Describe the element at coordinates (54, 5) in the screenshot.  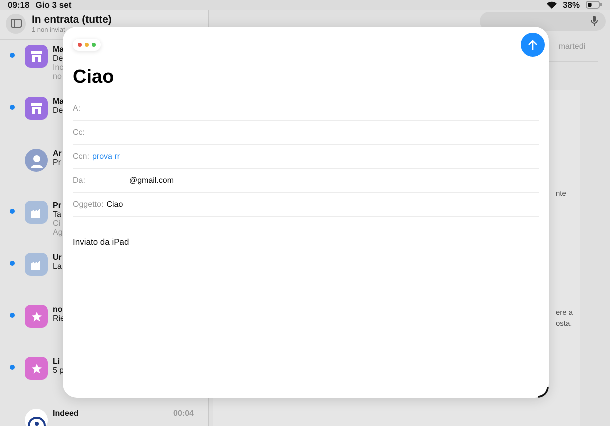
I see `status-date: Gio 3 set` at that location.